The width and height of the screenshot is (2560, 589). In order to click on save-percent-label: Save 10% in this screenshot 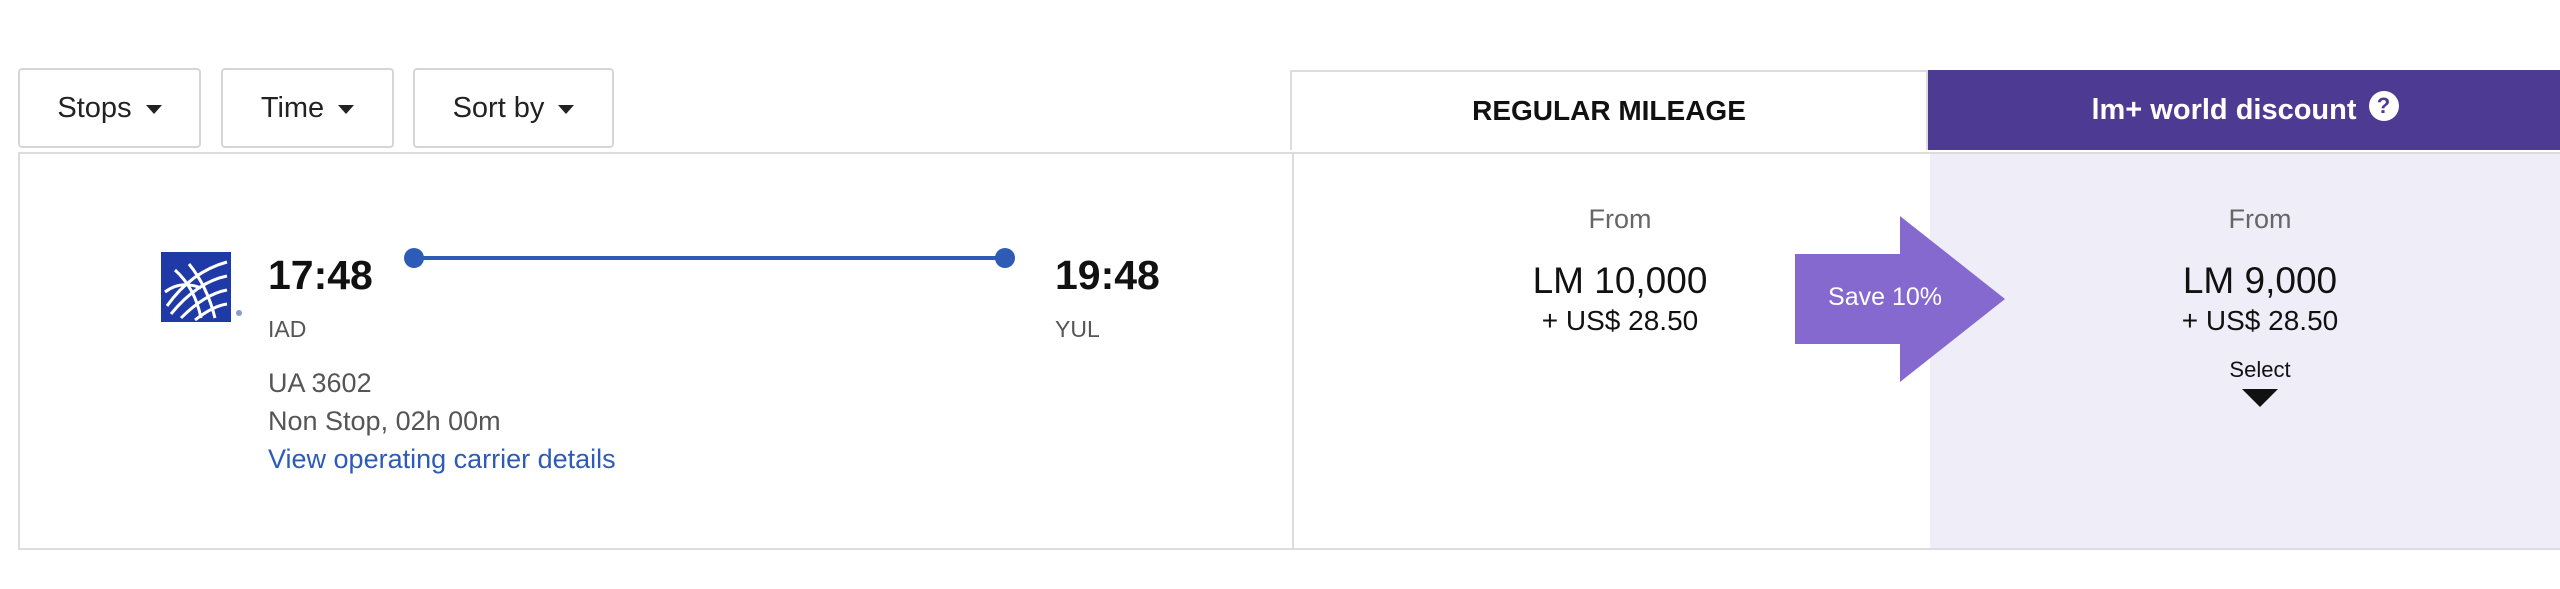, I will do `click(1885, 297)`.